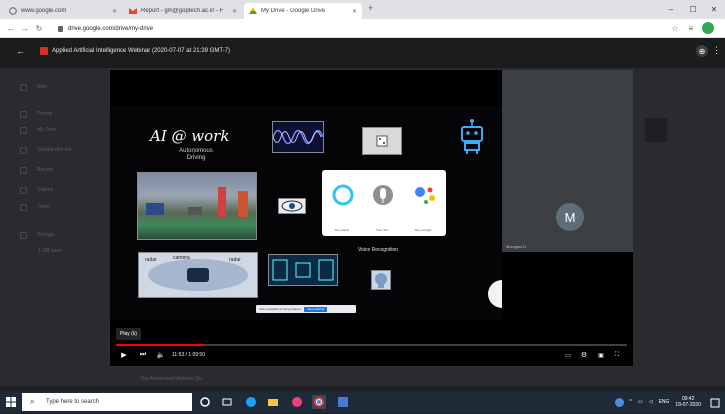  I want to click on stop-sharing-button: Stop sharing, so click(316, 309).